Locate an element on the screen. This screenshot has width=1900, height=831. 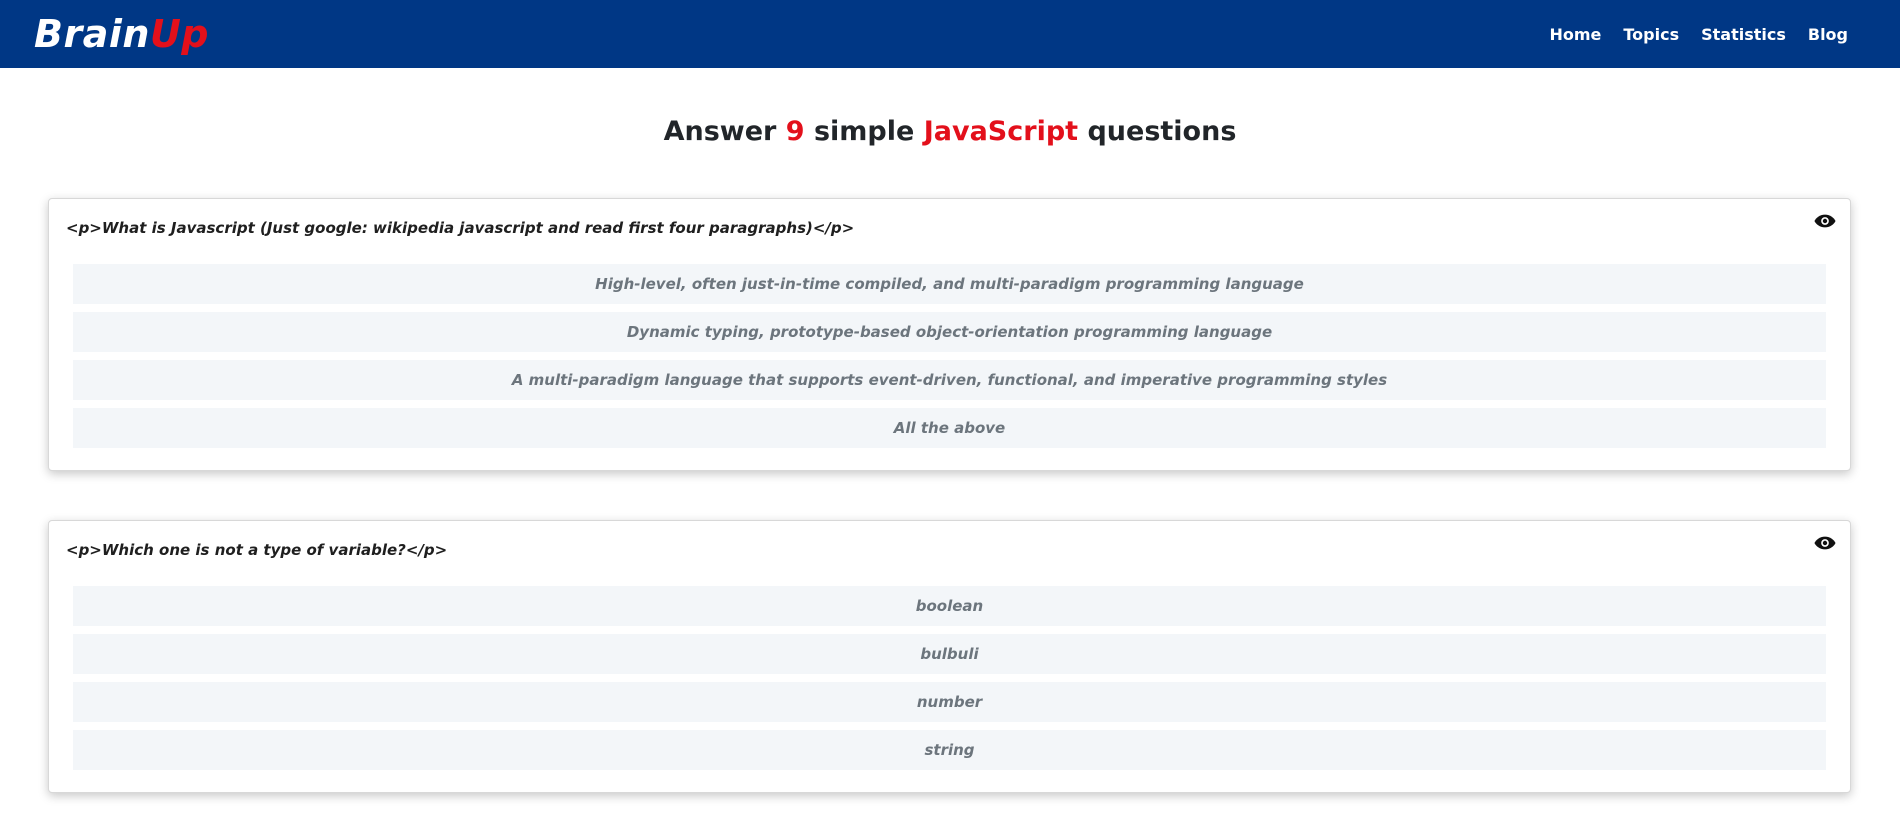
title-suffix: questions is located at coordinates (1162, 131).